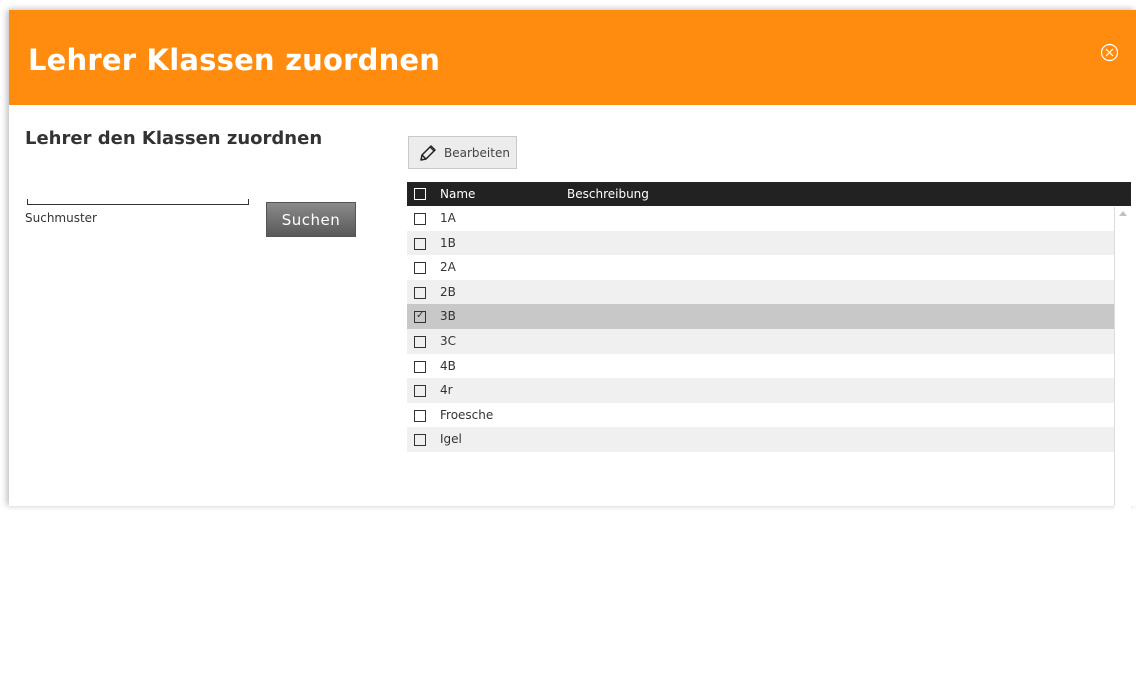 The height and width of the screenshot is (678, 1136). Describe the element at coordinates (769, 218) in the screenshot. I see `table-row: 1A` at that location.